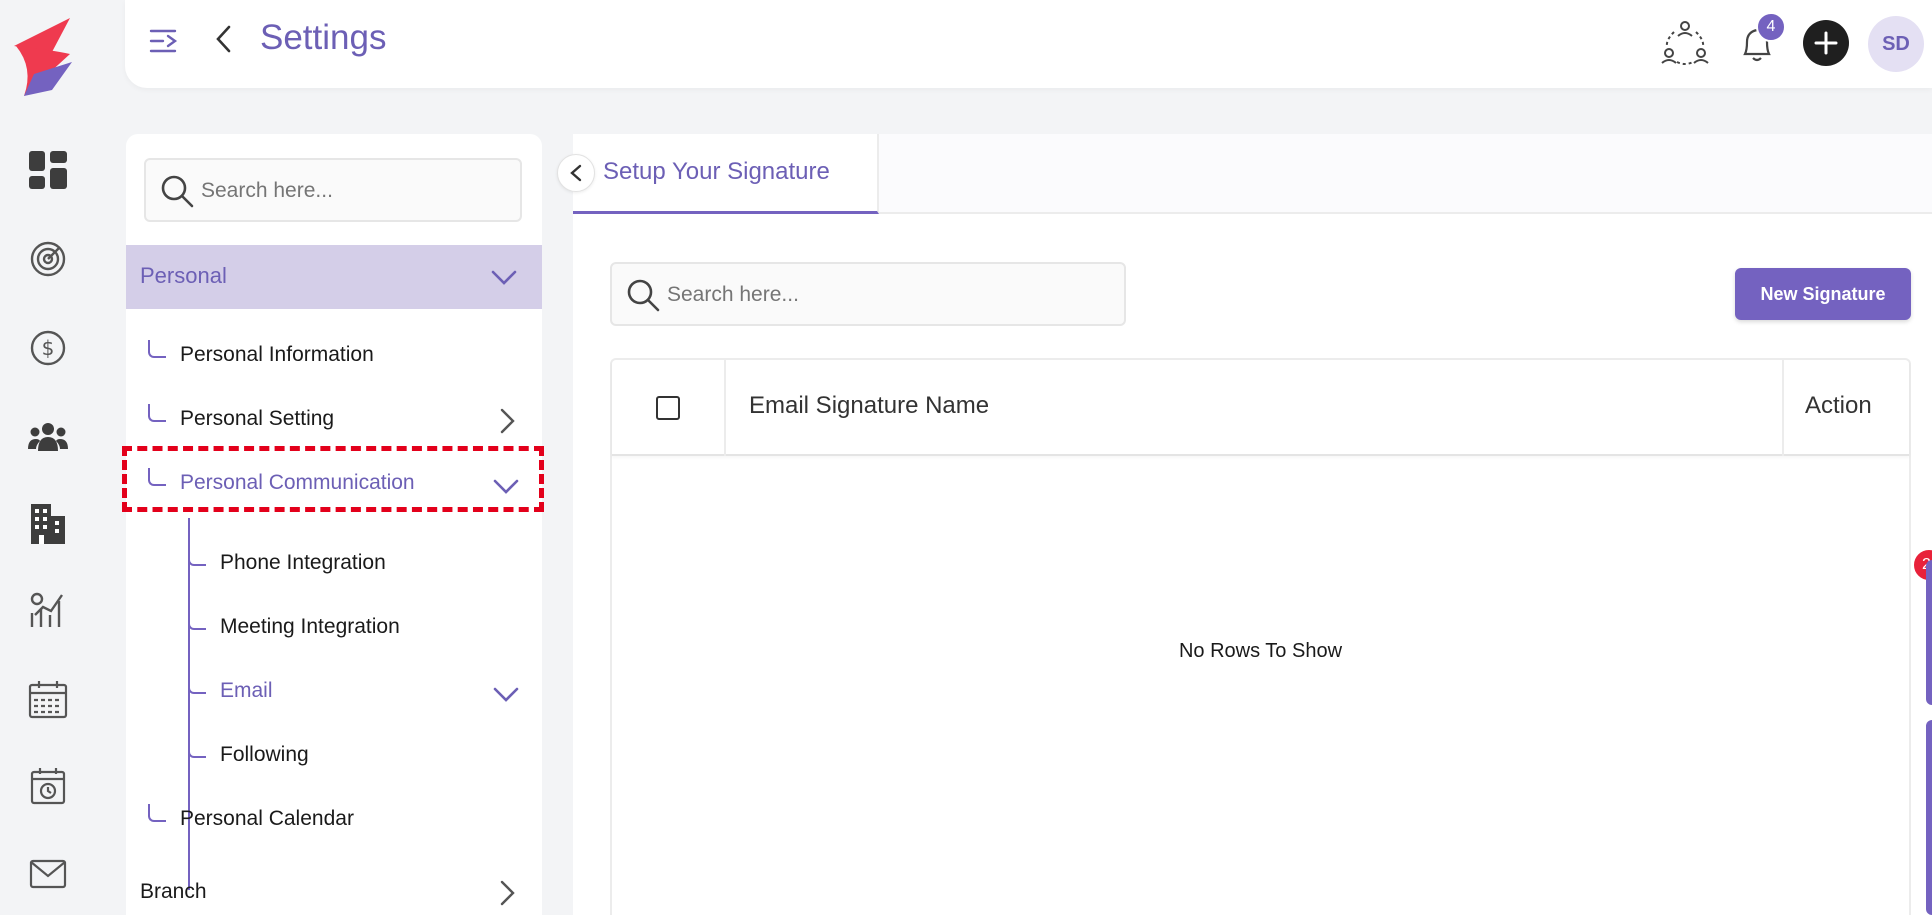  I want to click on nav-group-personal: Personal, so click(334, 277).